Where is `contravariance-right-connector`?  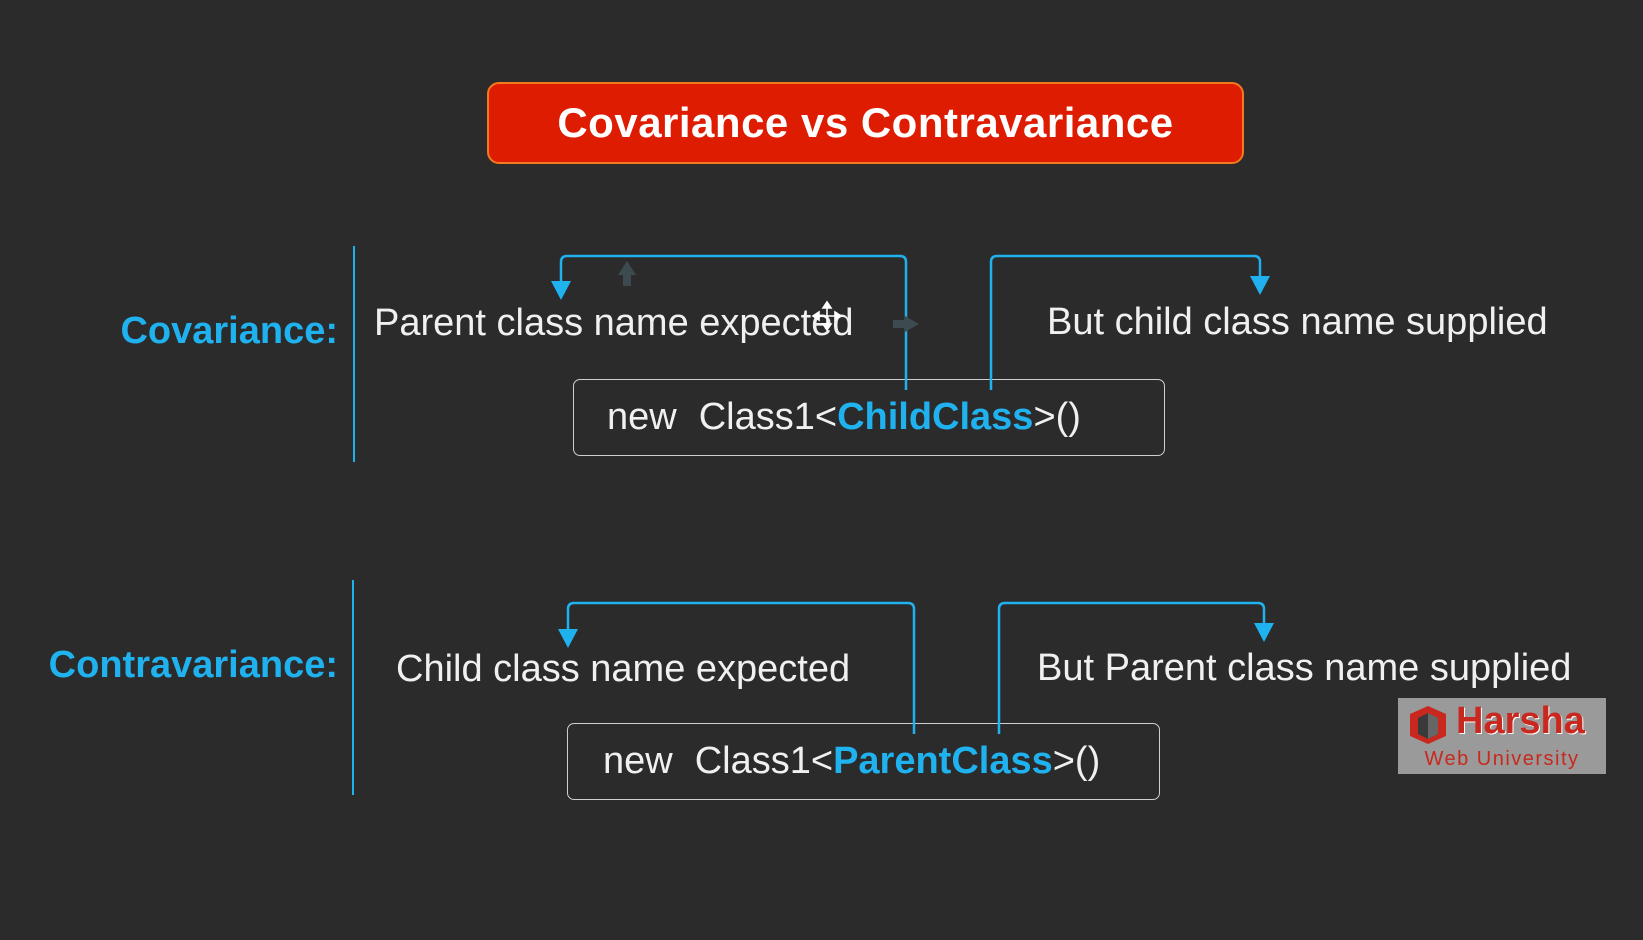 contravariance-right-connector is located at coordinates (1131, 667).